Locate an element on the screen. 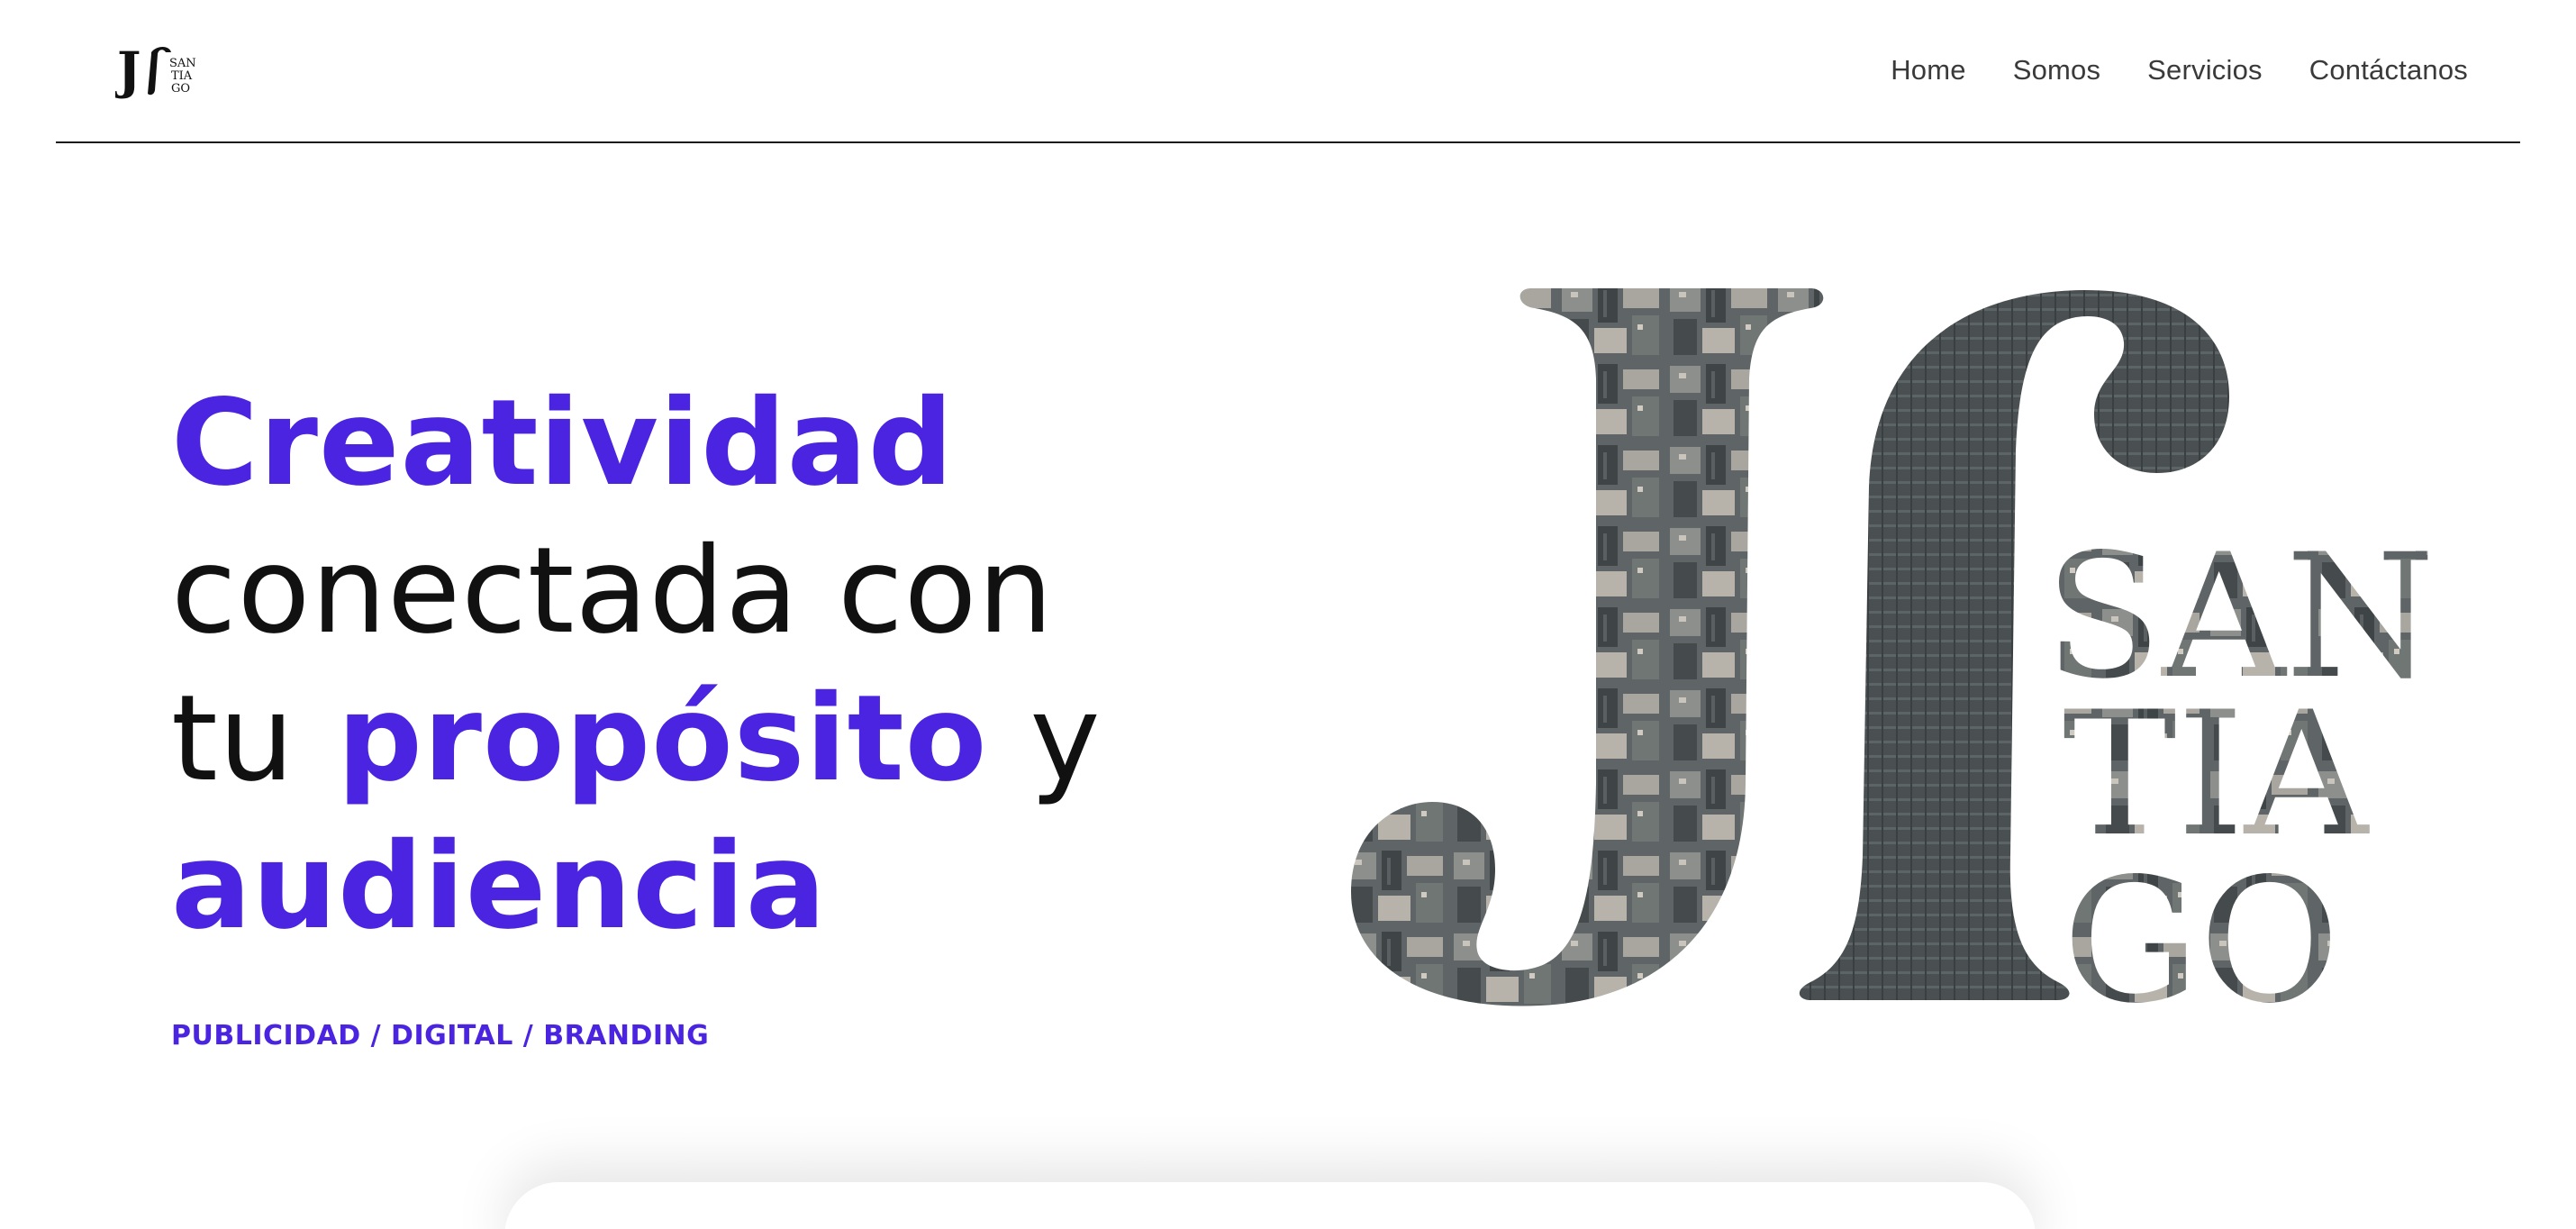 The height and width of the screenshot is (1229, 2576). site-logo: J SAN TIA GO is located at coordinates (158, 70).